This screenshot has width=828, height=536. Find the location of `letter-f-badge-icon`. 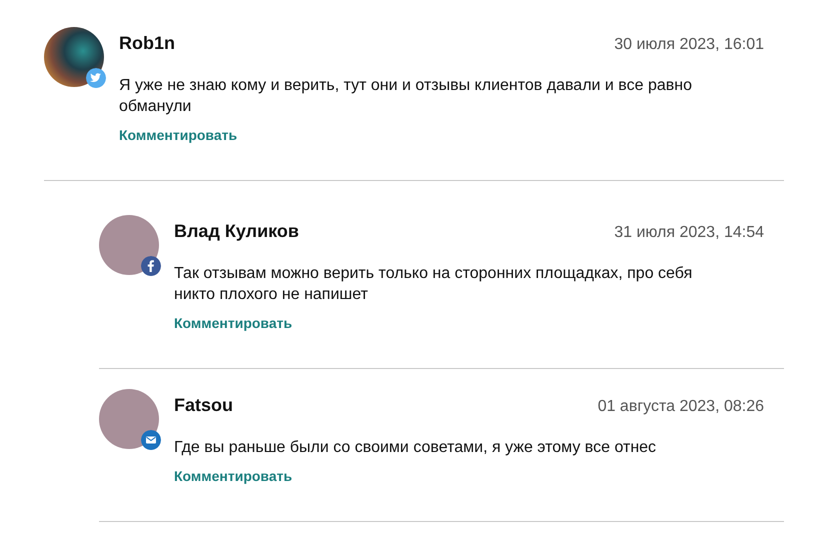

letter-f-badge-icon is located at coordinates (151, 266).